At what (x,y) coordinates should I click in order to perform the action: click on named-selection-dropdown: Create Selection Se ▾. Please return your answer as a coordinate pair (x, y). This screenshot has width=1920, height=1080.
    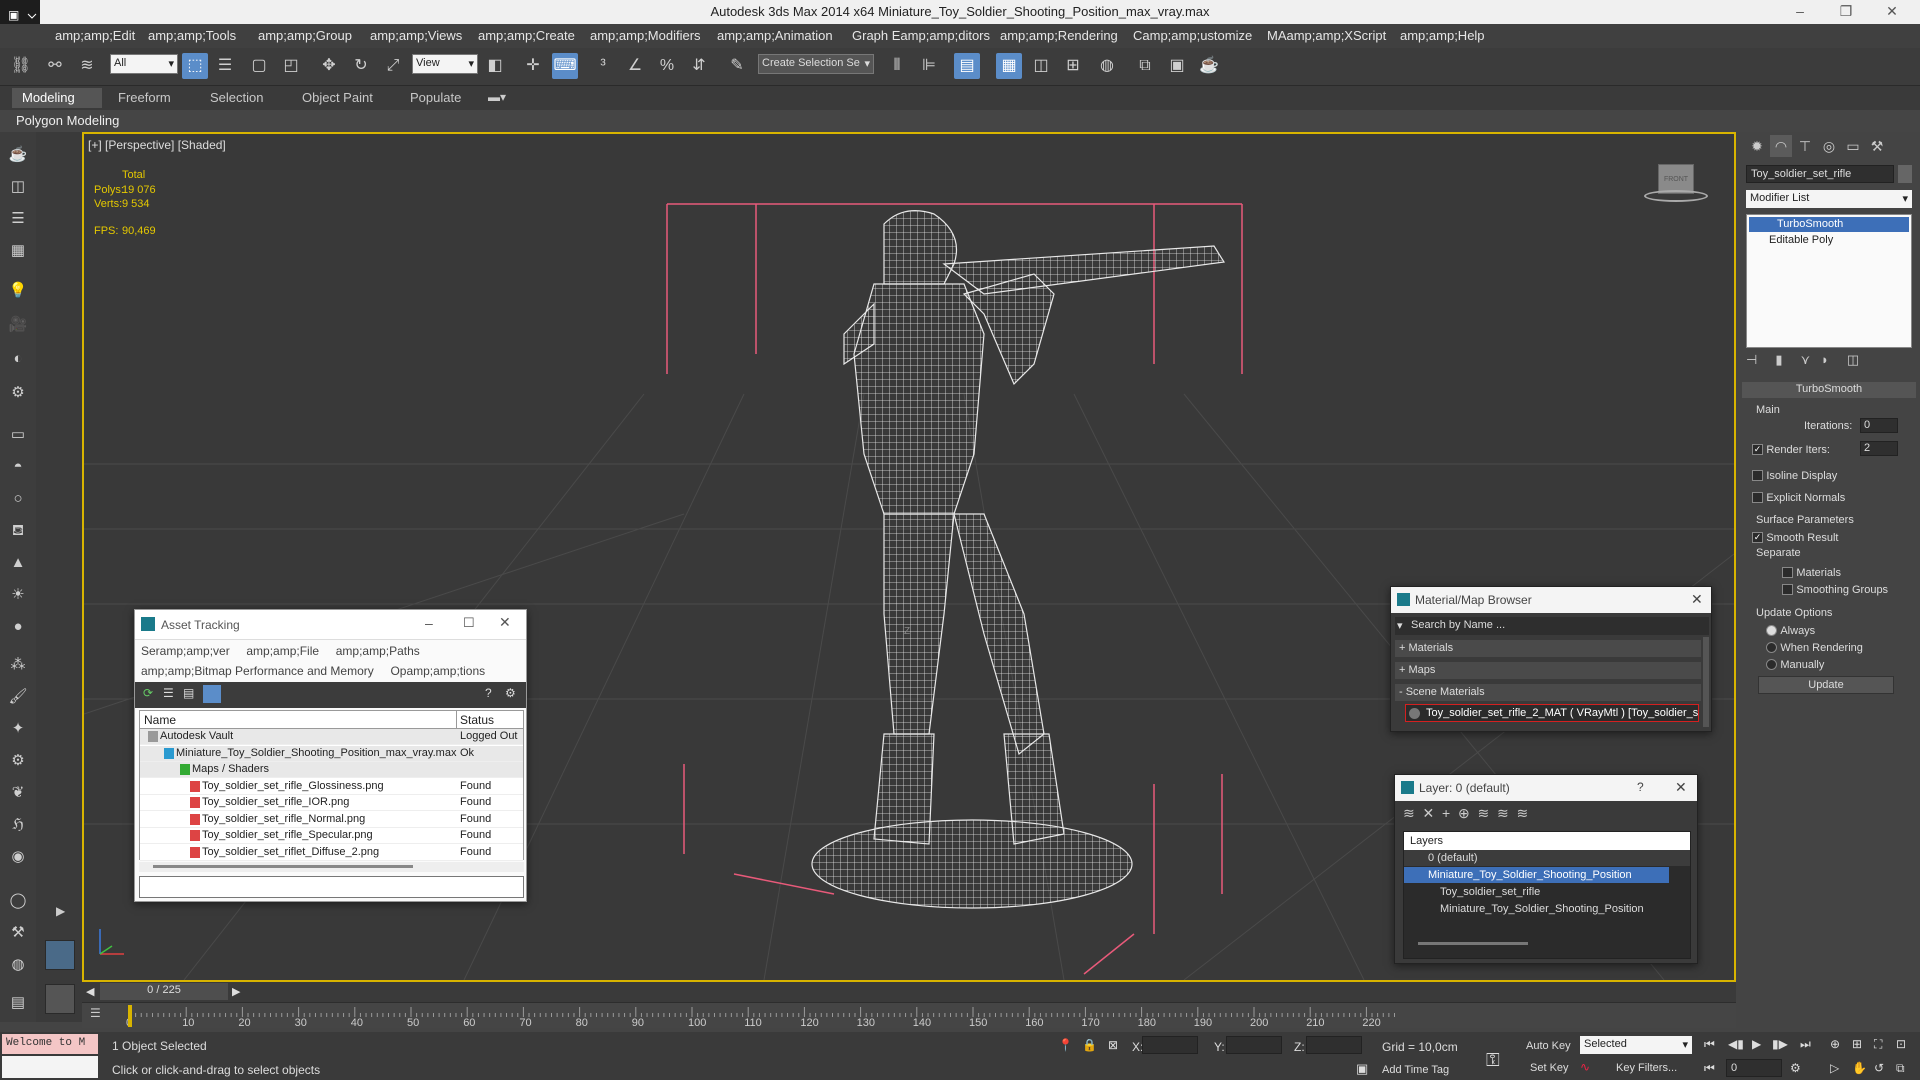
    Looking at the image, I should click on (816, 64).